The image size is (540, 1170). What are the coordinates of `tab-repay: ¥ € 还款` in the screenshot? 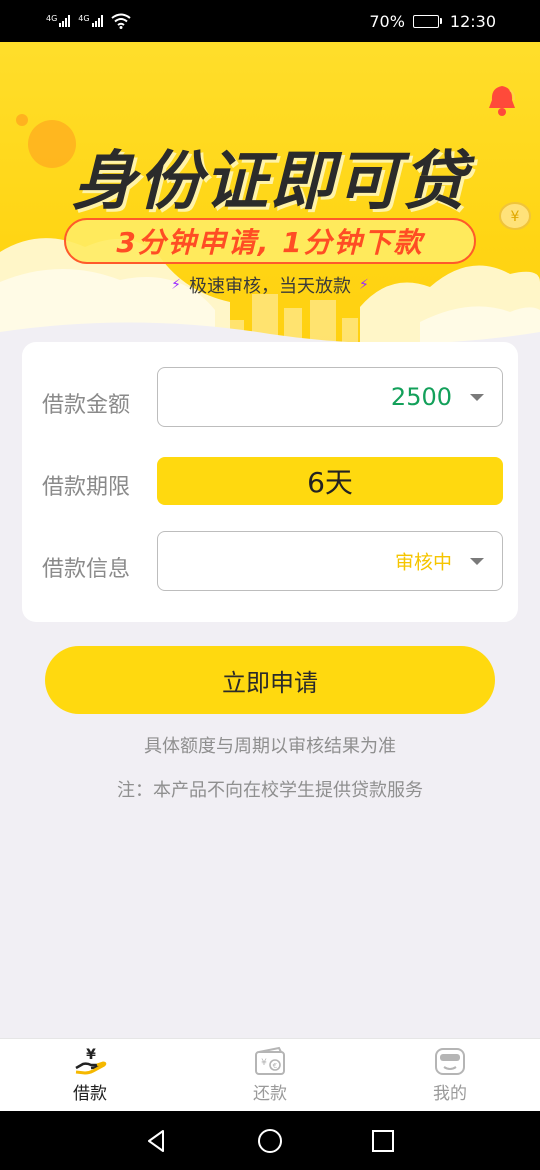 It's located at (270, 1075).